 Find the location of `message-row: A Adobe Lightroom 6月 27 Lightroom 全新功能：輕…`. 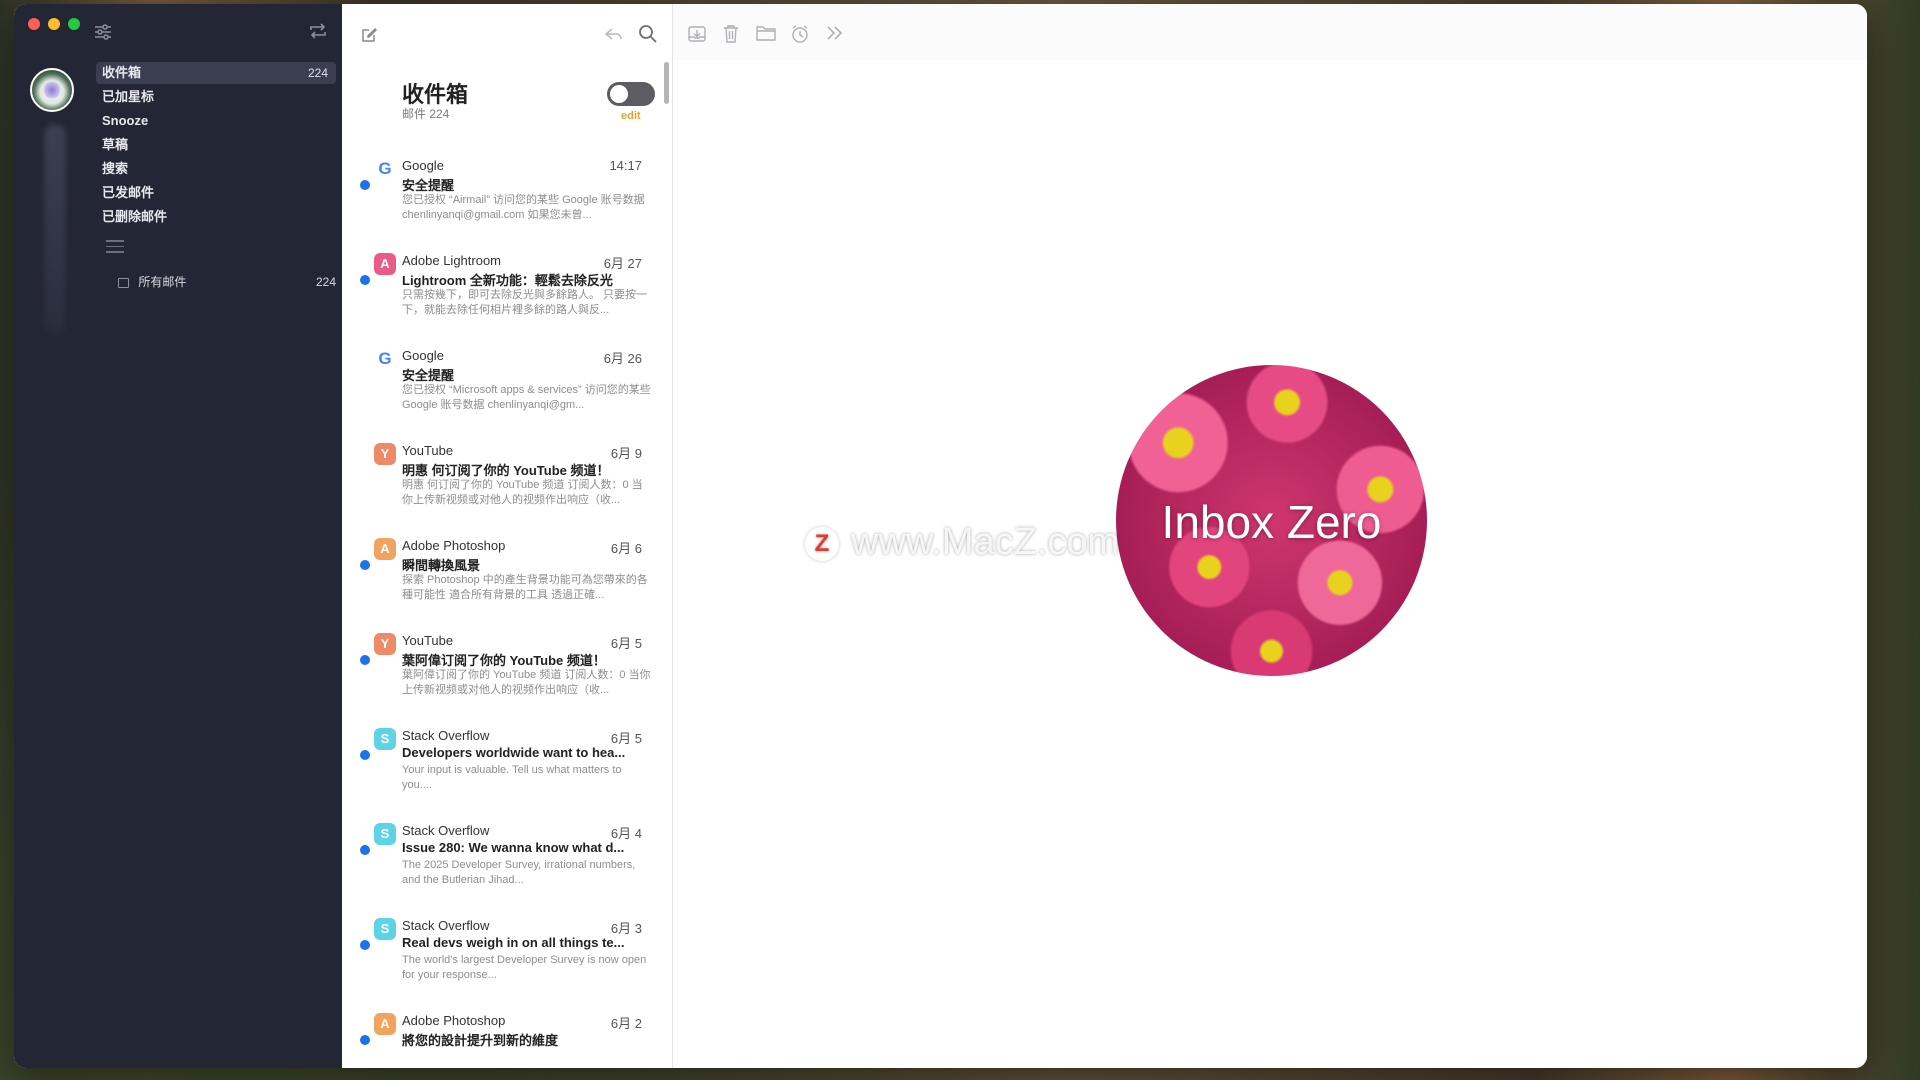

message-row: A Adobe Lightroom 6月 27 Lightroom 全新功能：輕… is located at coordinates (507, 296).